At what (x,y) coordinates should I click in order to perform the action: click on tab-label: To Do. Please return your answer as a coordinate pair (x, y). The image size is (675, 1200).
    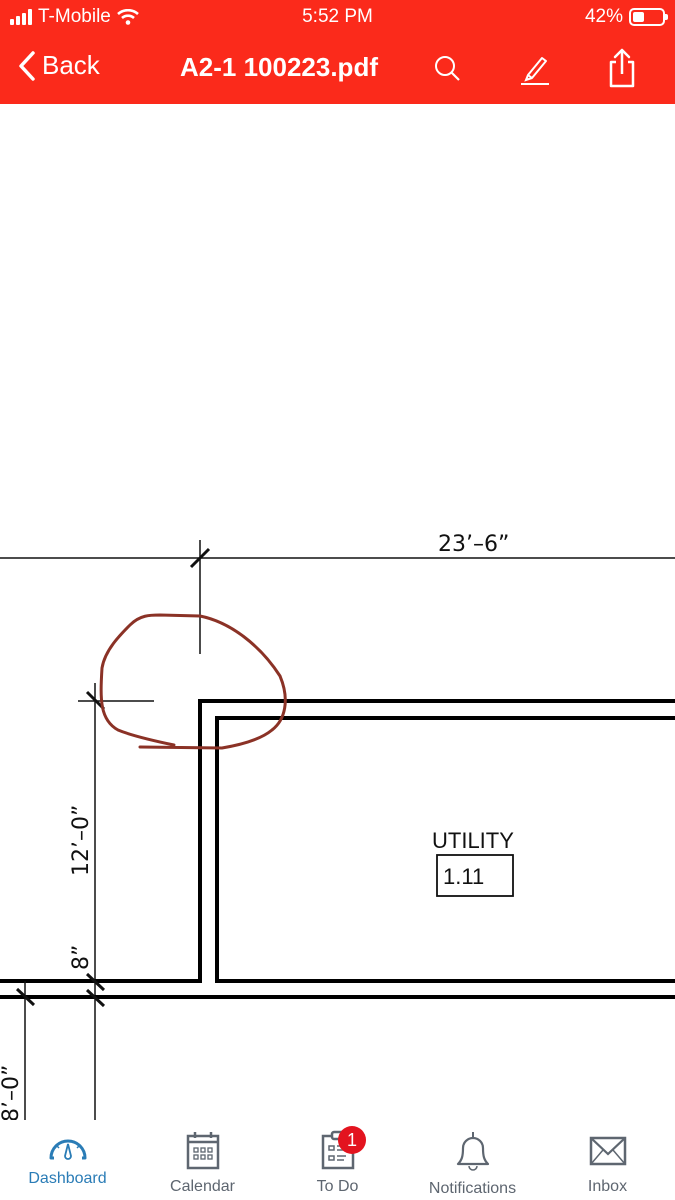
    Looking at the image, I should click on (337, 1186).